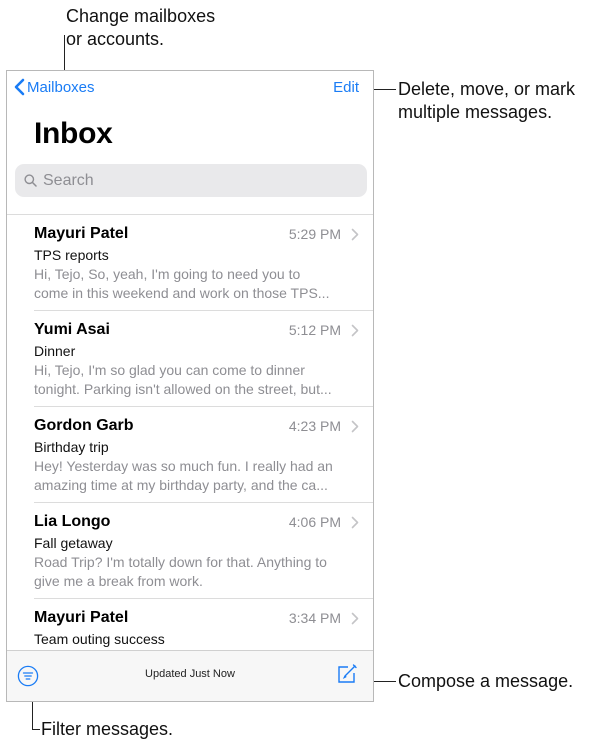 The height and width of the screenshot is (745, 608). I want to click on message-time: 5:12 PM, so click(314, 330).